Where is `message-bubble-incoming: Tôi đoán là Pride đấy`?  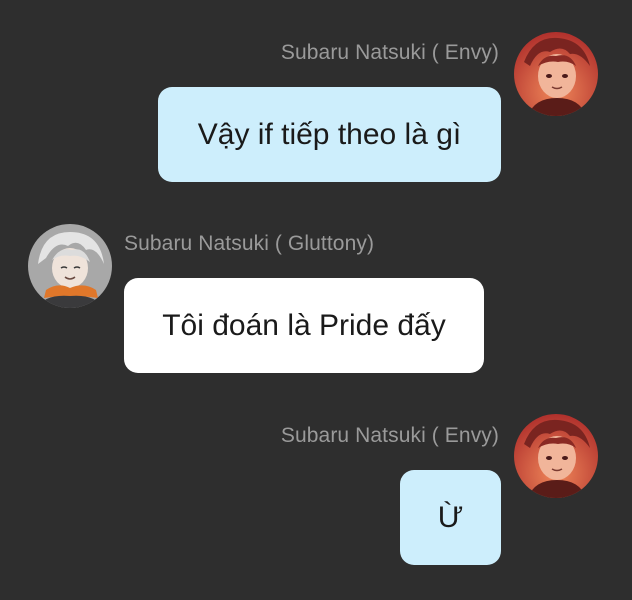 message-bubble-incoming: Tôi đoán là Pride đấy is located at coordinates (304, 325).